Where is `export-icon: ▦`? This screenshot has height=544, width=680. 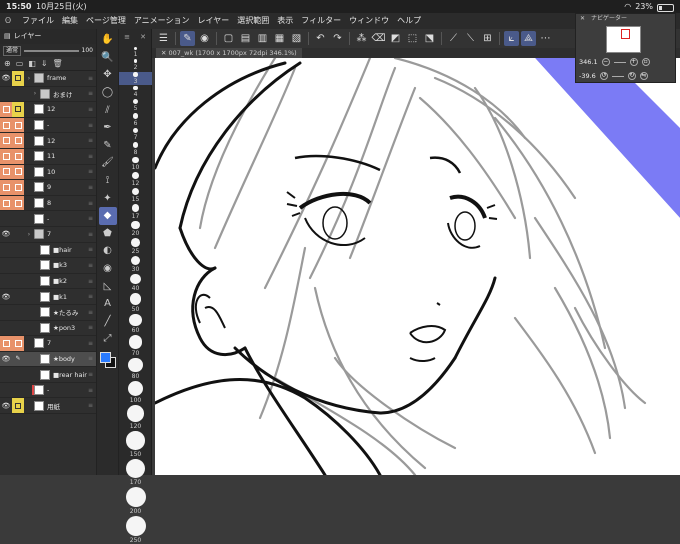 export-icon: ▦ is located at coordinates (279, 38).